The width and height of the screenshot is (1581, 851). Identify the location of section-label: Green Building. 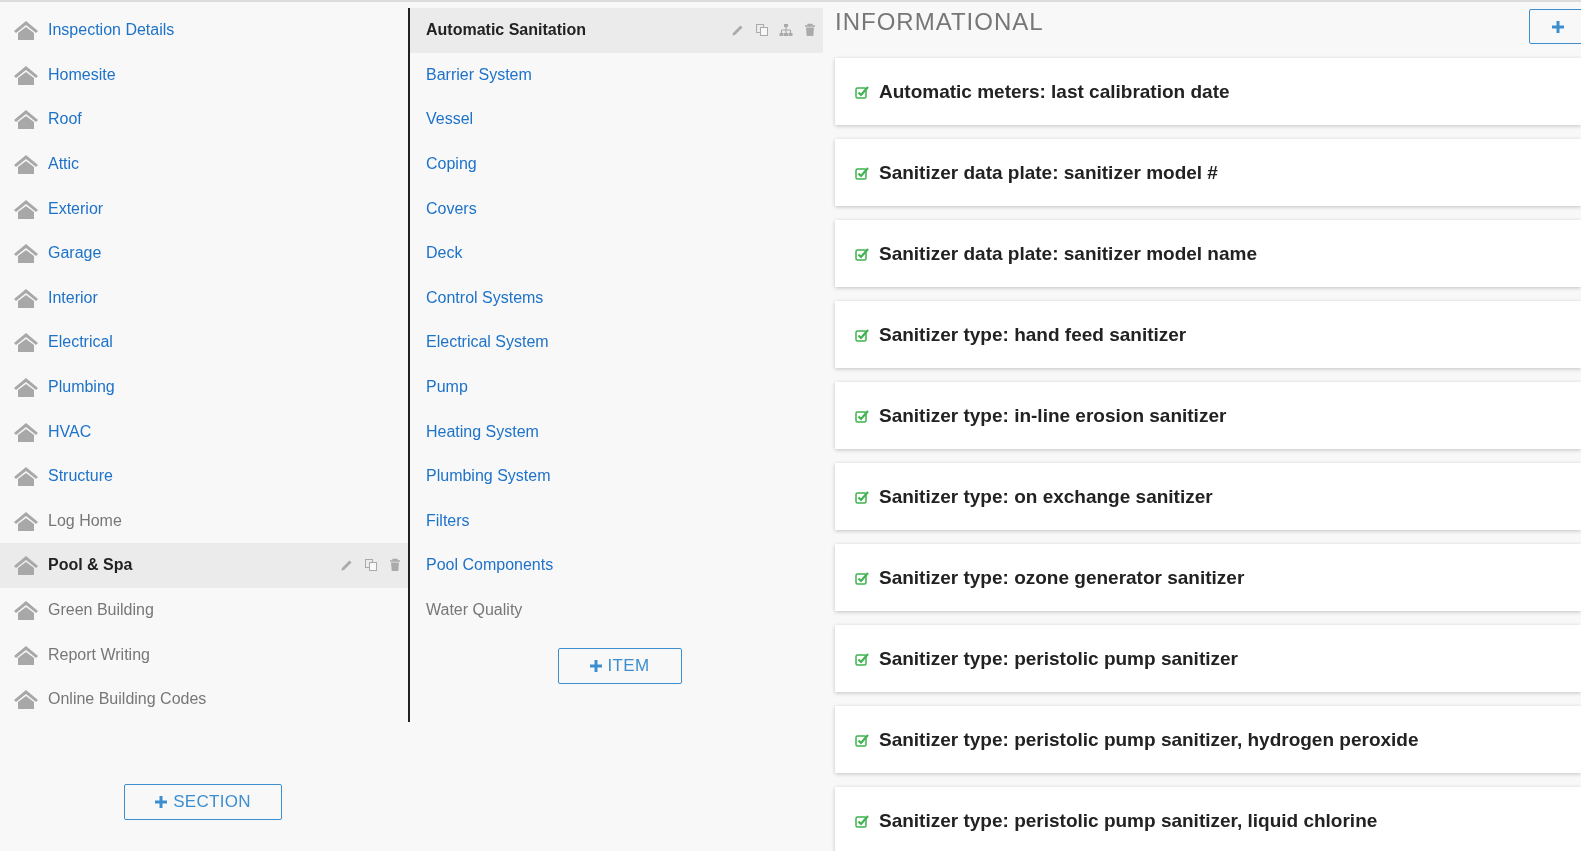
(101, 610).